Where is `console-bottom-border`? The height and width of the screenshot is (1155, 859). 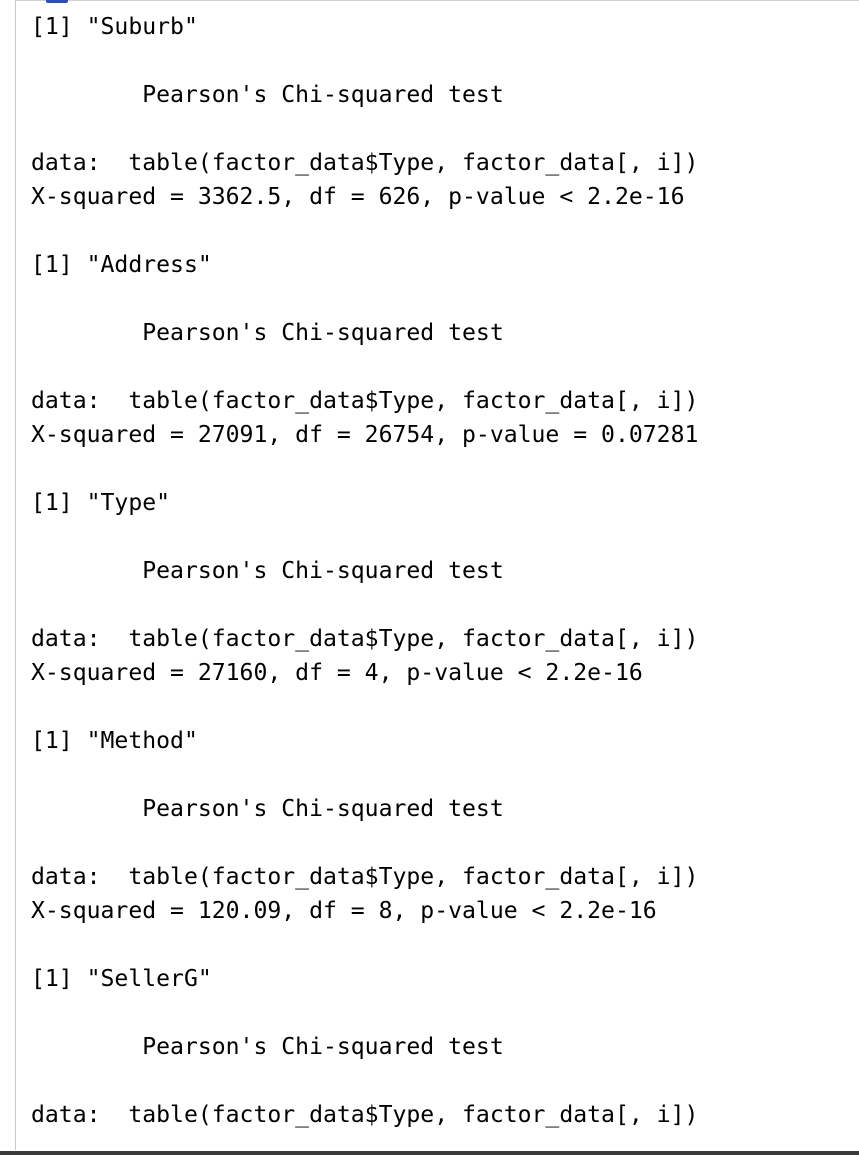
console-bottom-border is located at coordinates (429, 1153).